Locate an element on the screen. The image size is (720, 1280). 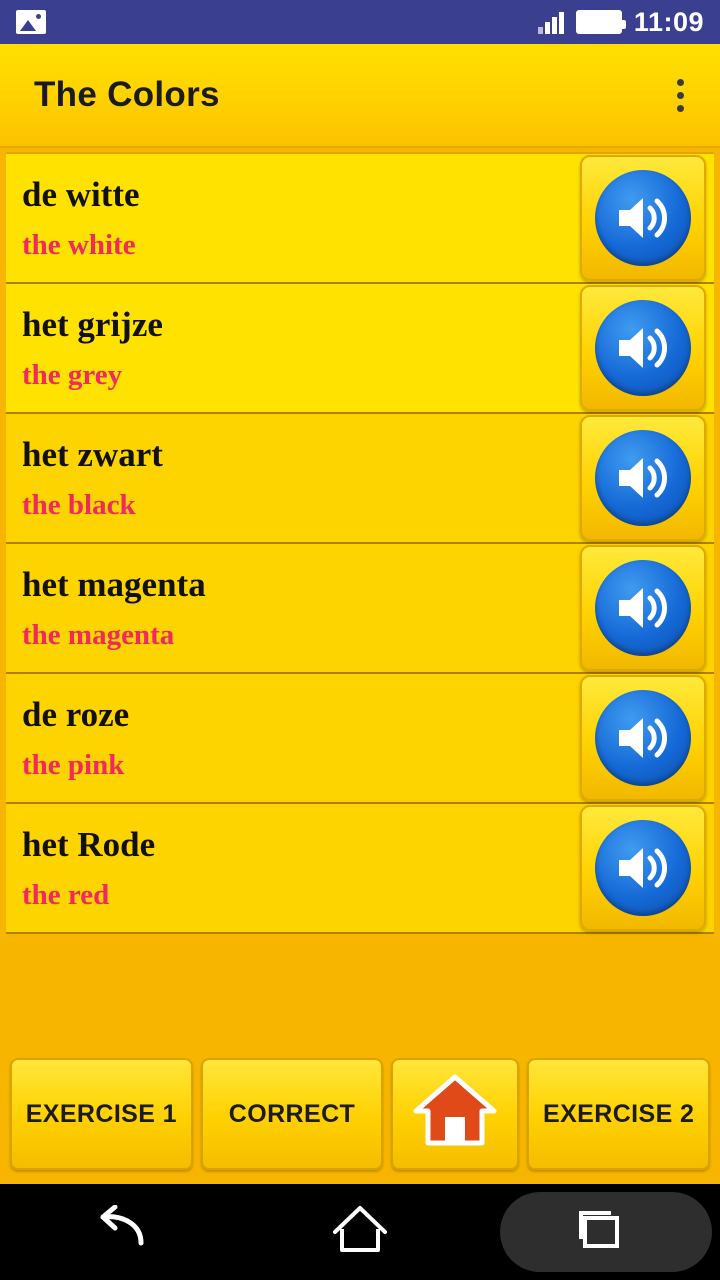
list-item-term: de witte is located at coordinates (81, 194).